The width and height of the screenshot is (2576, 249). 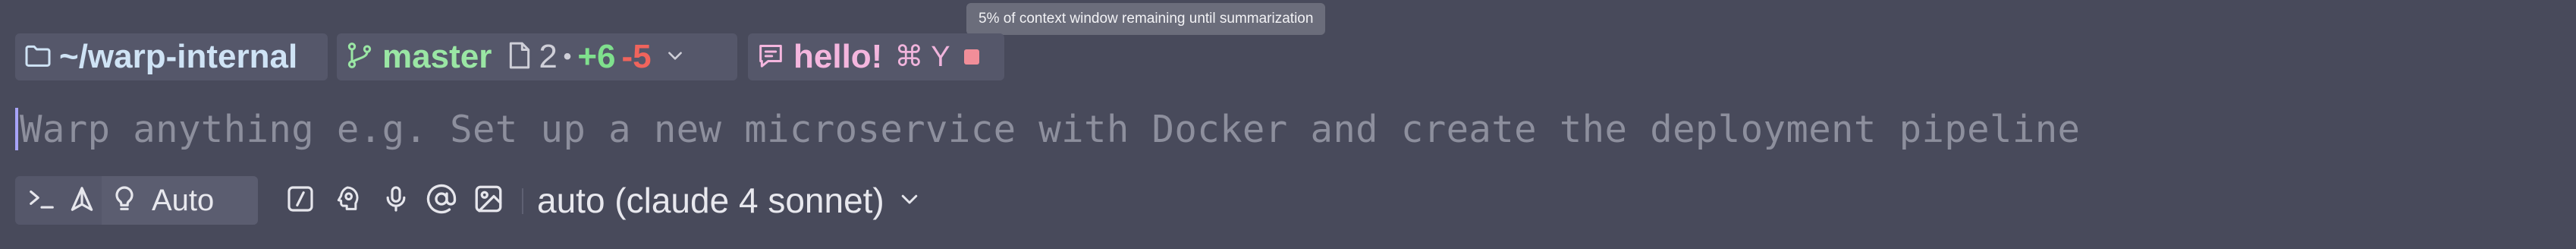 I want to click on additions-count: +6, so click(x=596, y=56).